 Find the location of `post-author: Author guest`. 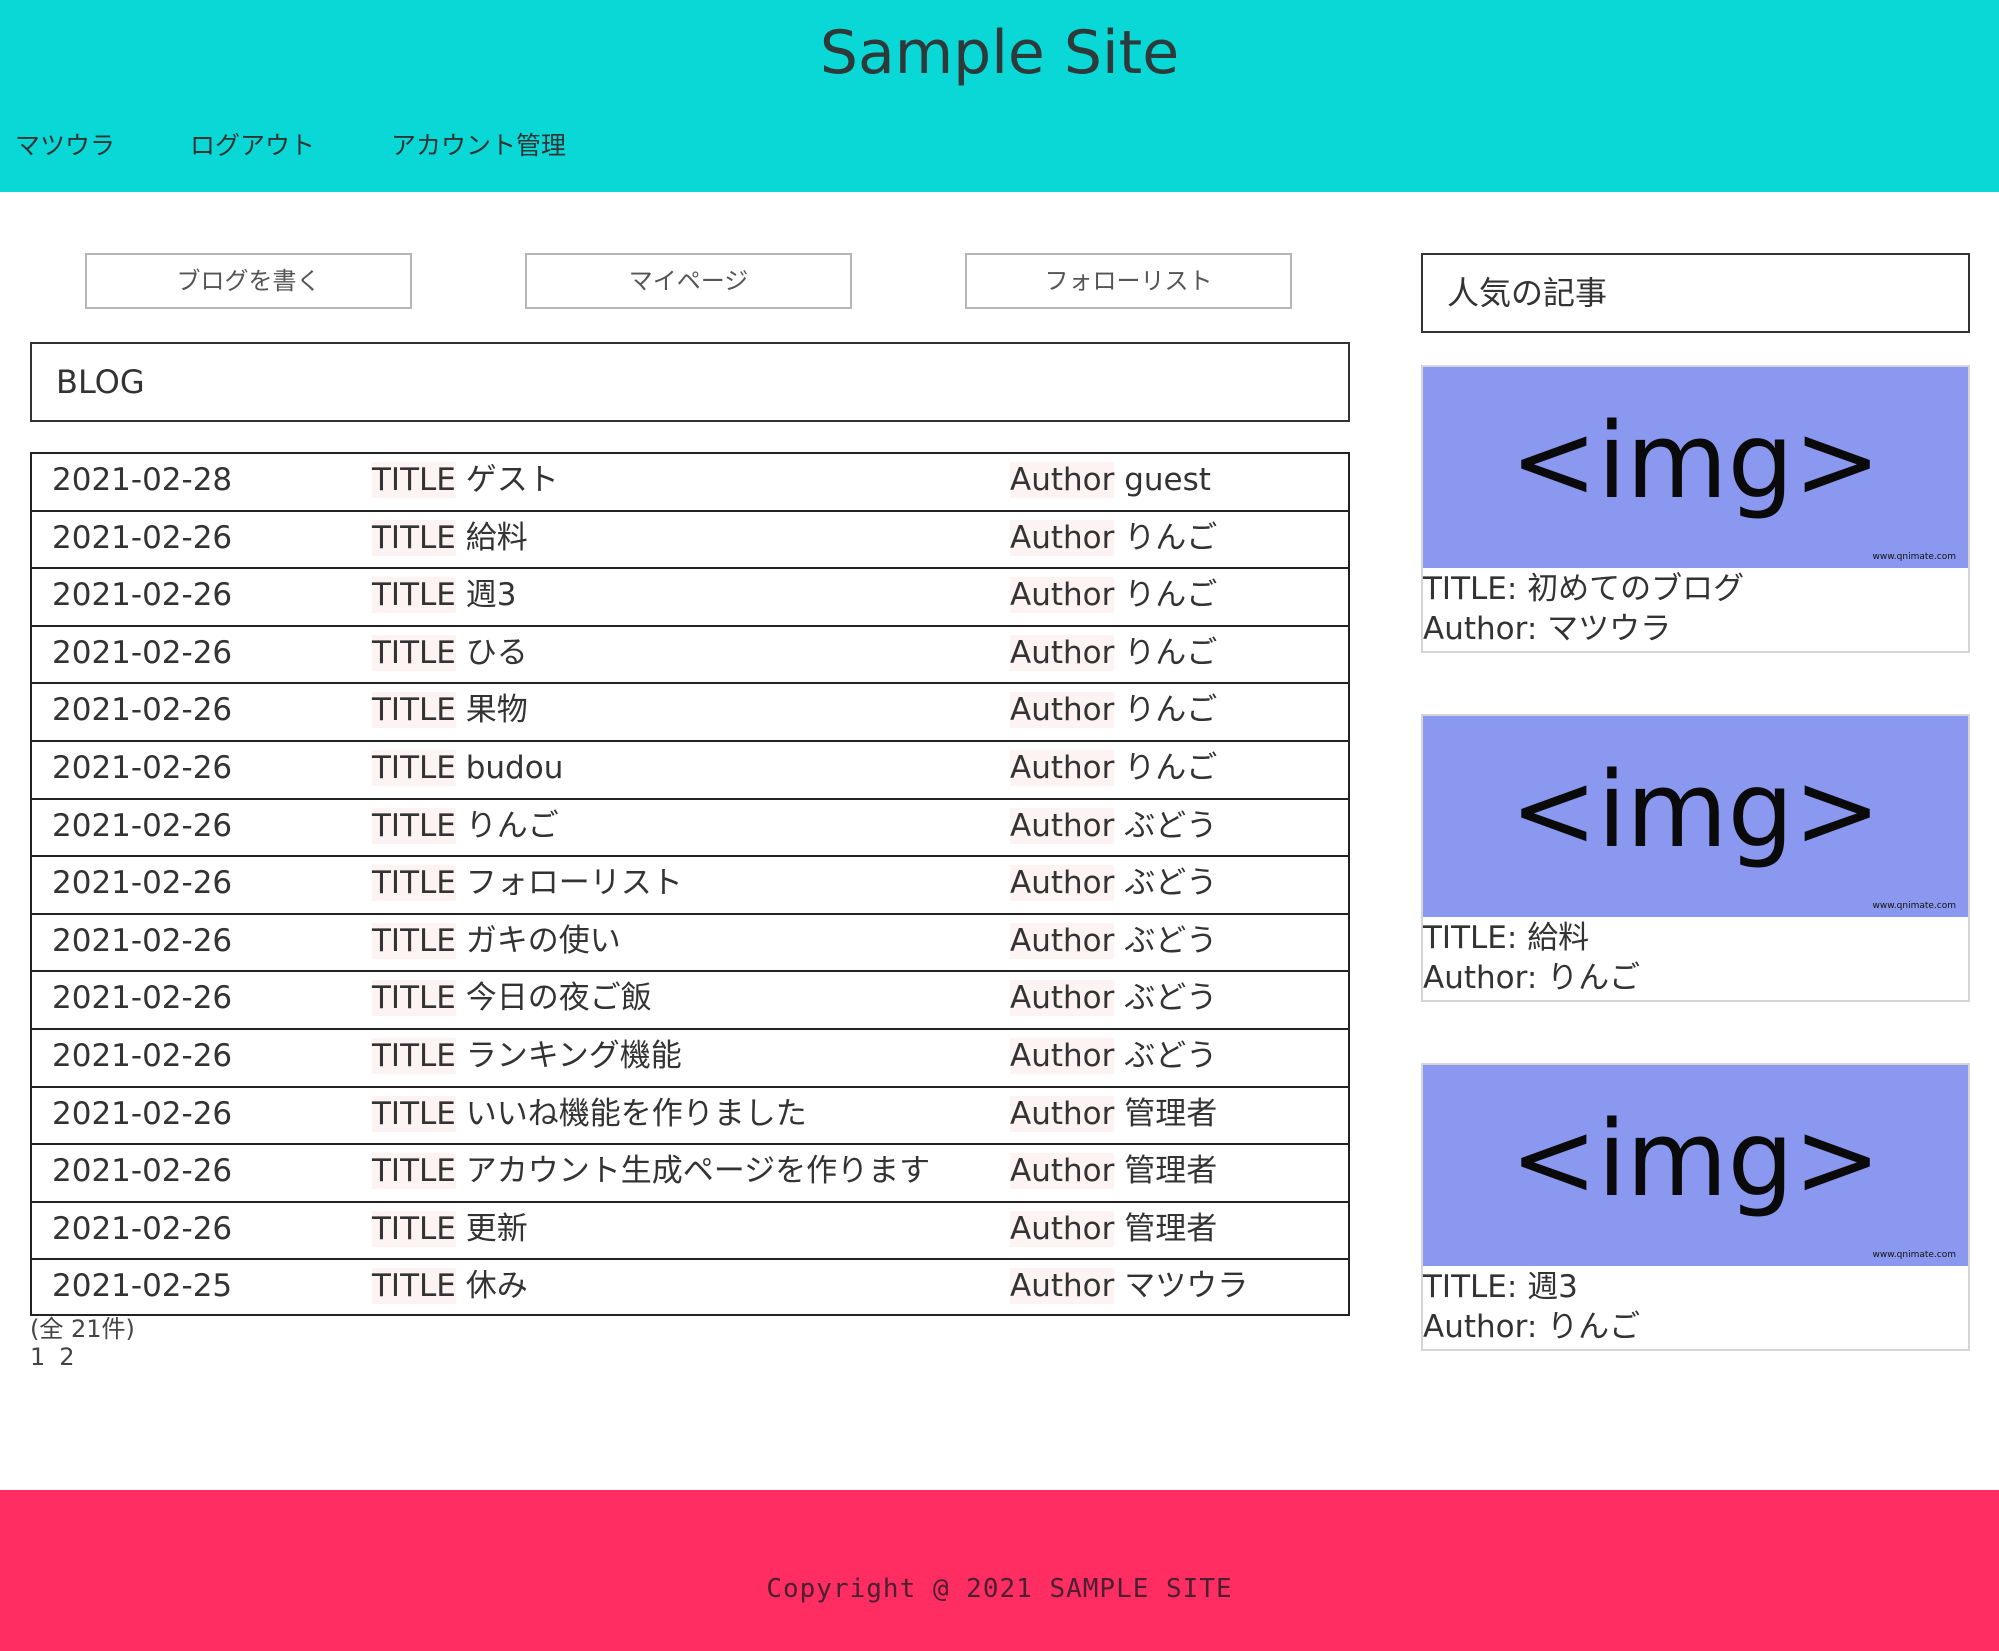

post-author: Author guest is located at coordinates (1110, 480).